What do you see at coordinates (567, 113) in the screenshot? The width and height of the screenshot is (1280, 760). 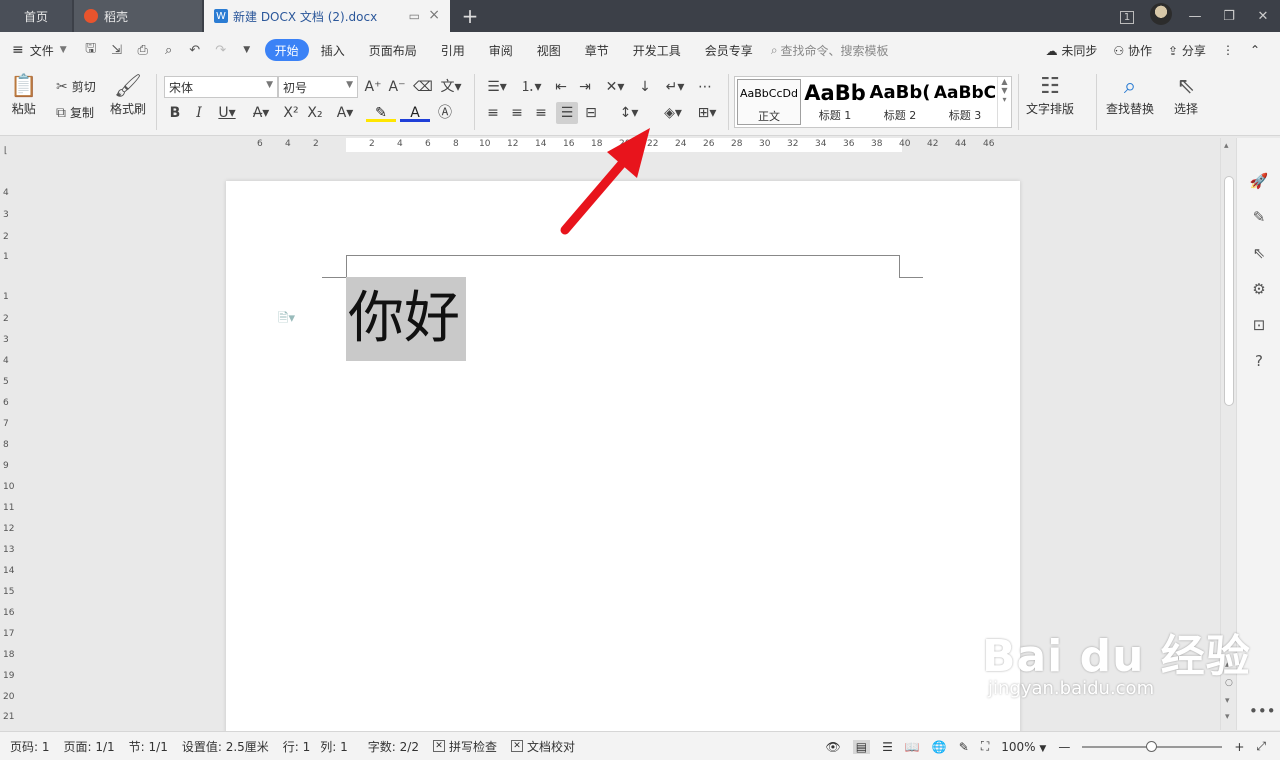 I see `justify-icon: ☰` at bounding box center [567, 113].